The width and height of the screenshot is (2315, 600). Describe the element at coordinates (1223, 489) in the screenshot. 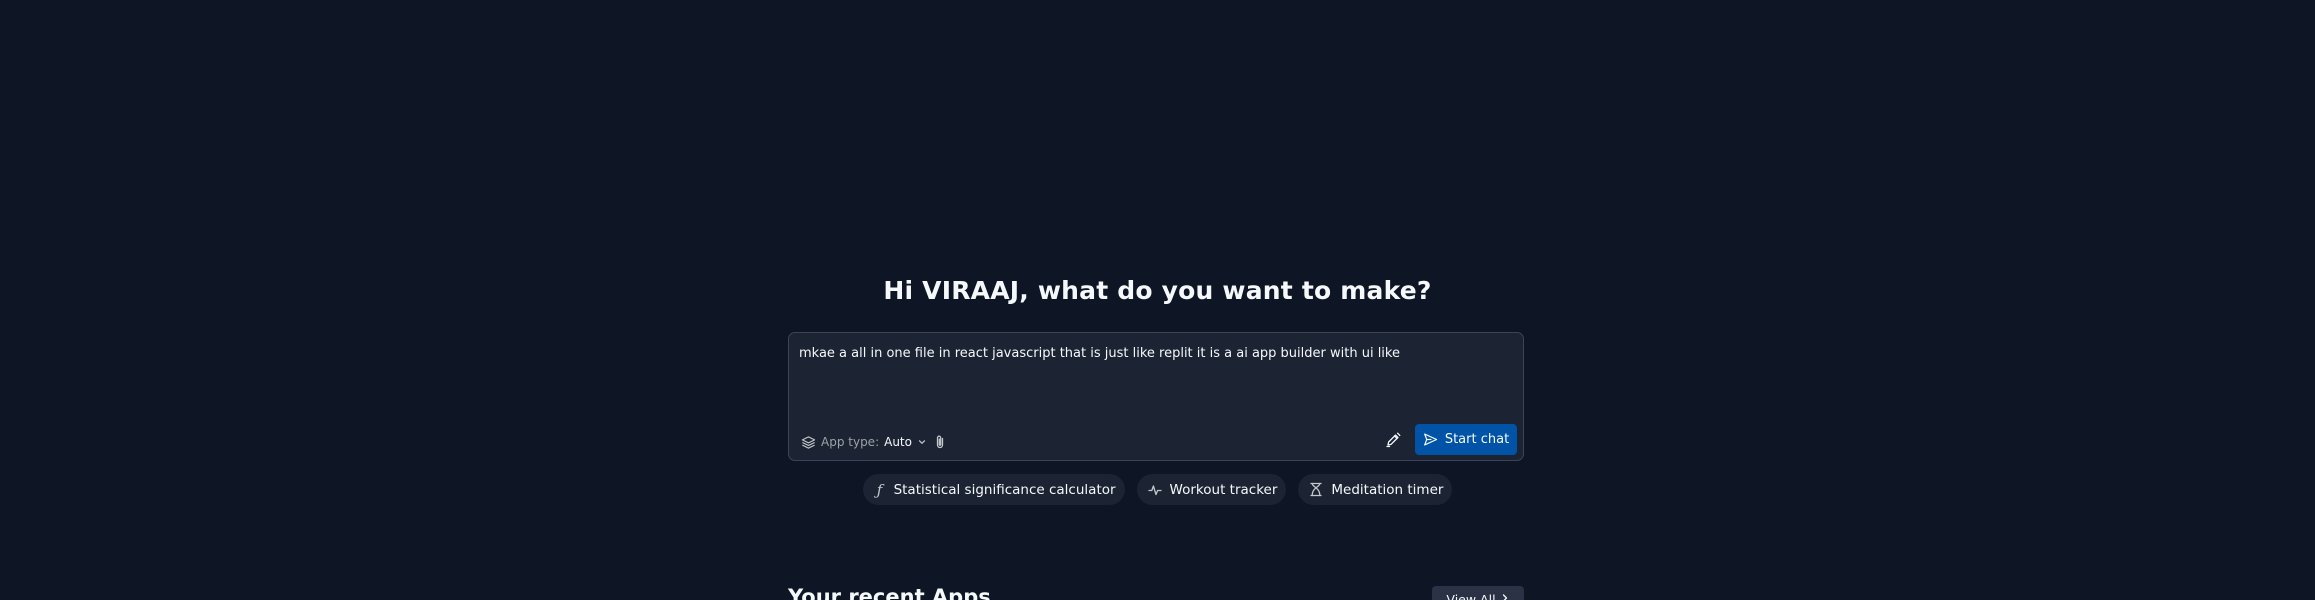

I see `suggestion-label: Workout tracker` at that location.